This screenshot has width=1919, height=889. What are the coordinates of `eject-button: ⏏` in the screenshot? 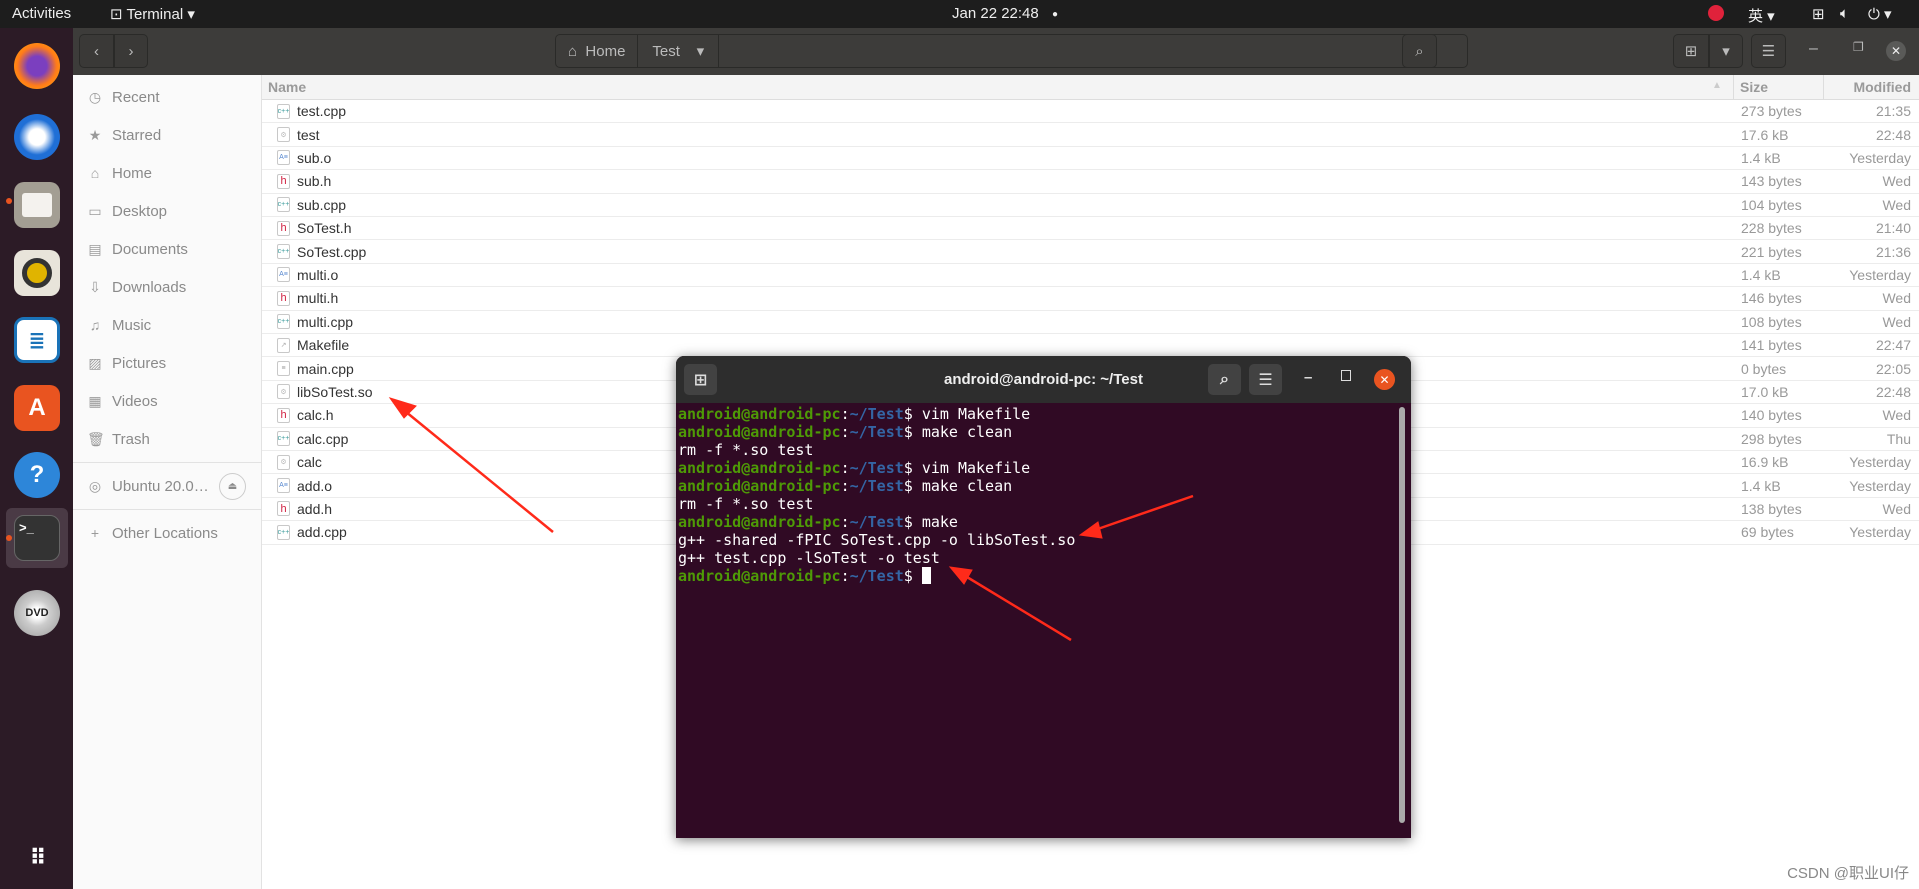 It's located at (232, 486).